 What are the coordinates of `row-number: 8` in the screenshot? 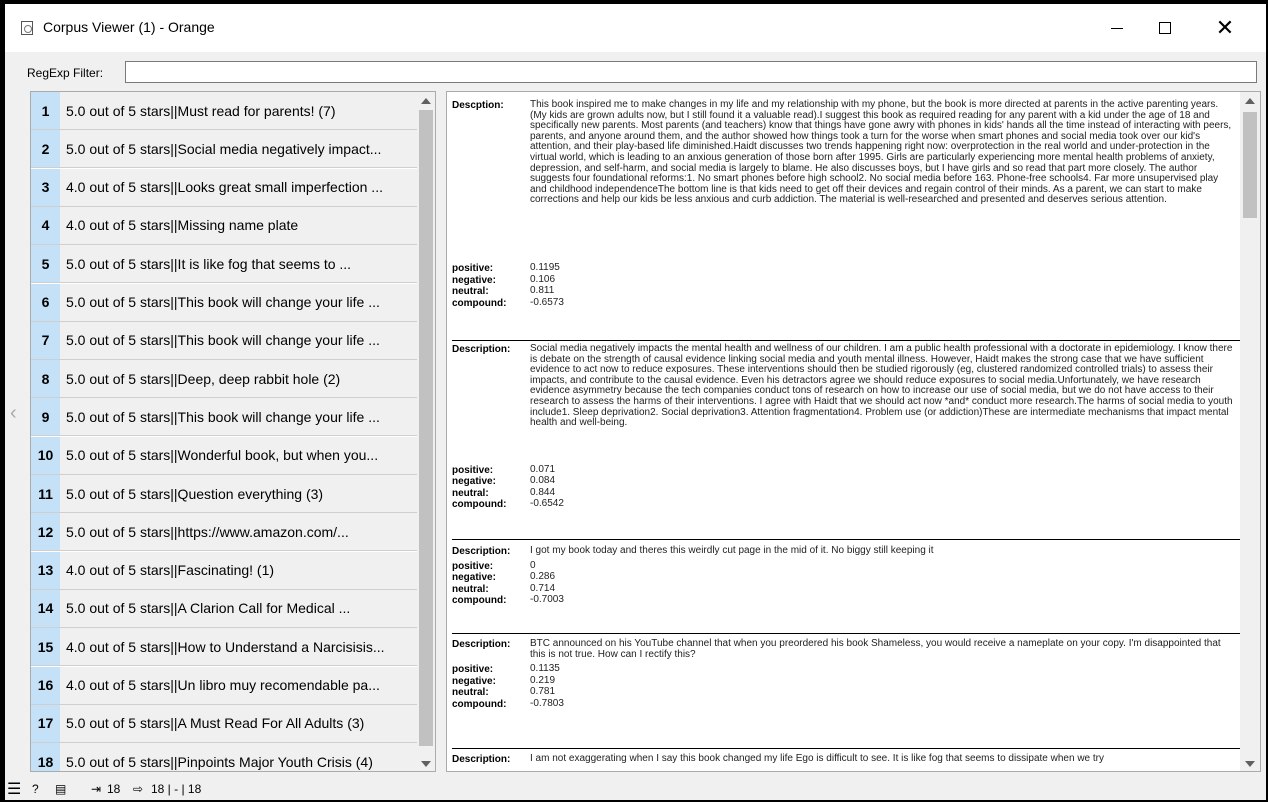 It's located at (45, 379).